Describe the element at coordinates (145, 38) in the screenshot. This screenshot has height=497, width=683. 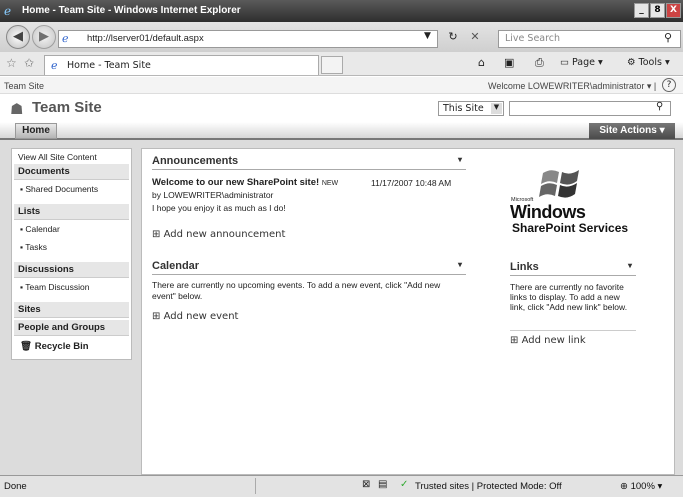
I see `address-text: http://lserver01/default.aspx` at that location.